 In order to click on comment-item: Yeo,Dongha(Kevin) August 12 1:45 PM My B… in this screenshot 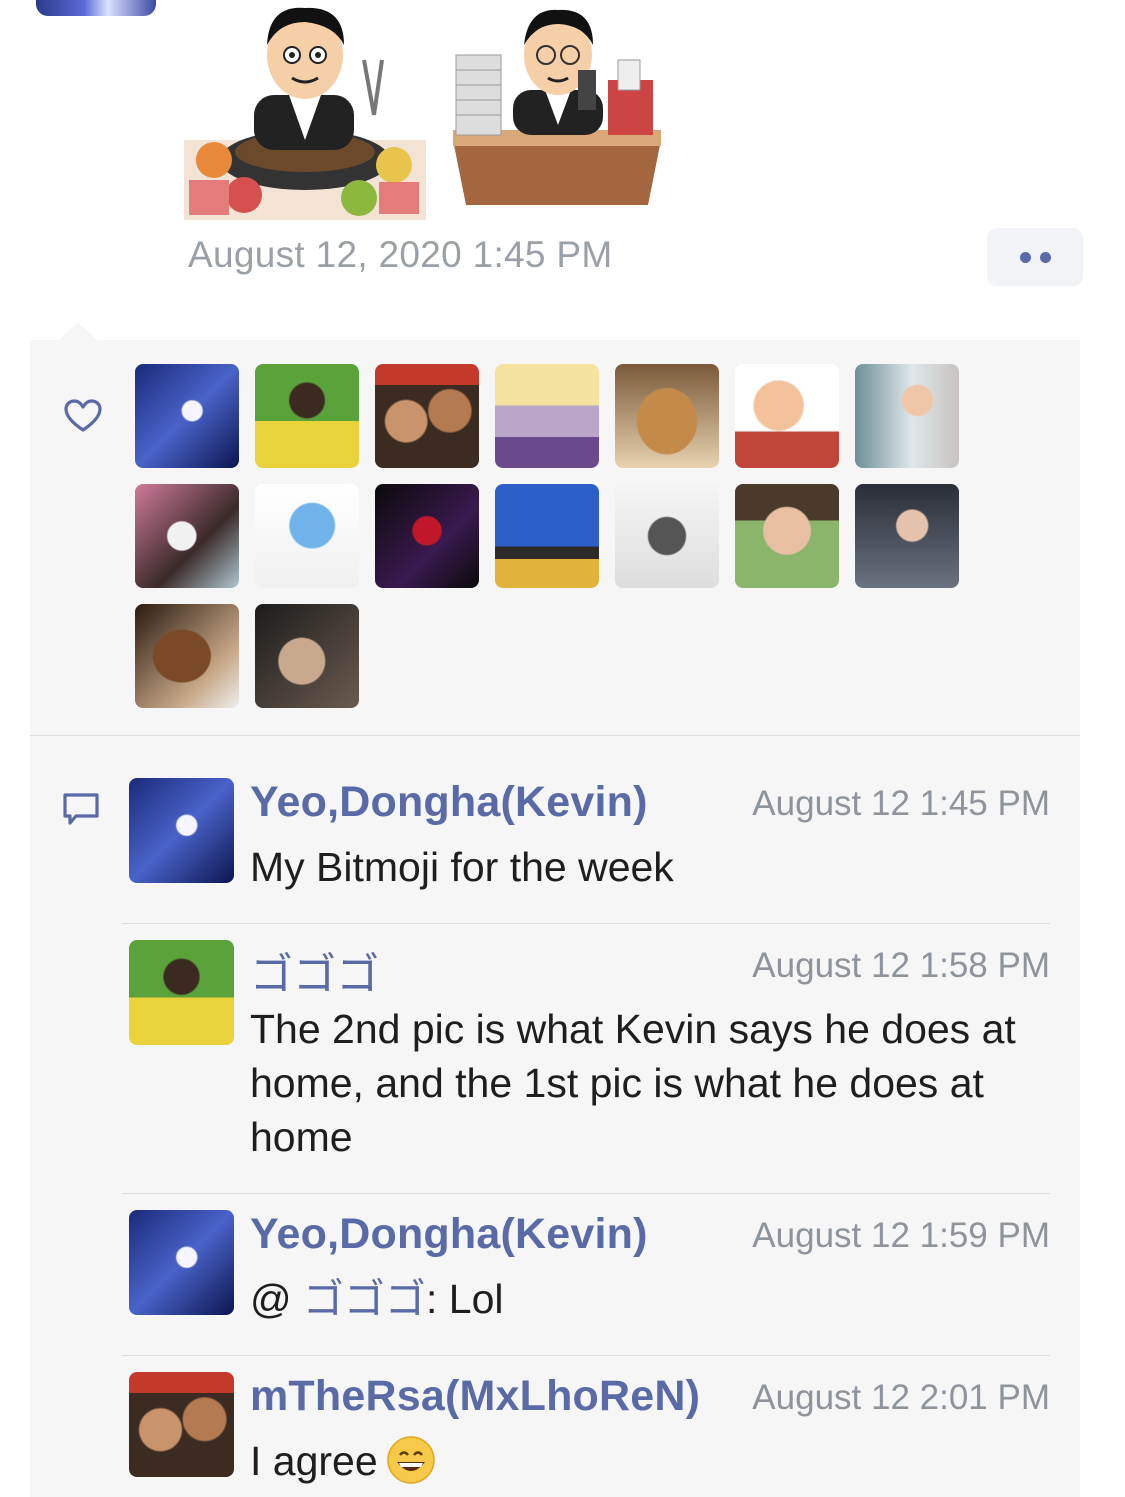, I will do `click(586, 834)`.